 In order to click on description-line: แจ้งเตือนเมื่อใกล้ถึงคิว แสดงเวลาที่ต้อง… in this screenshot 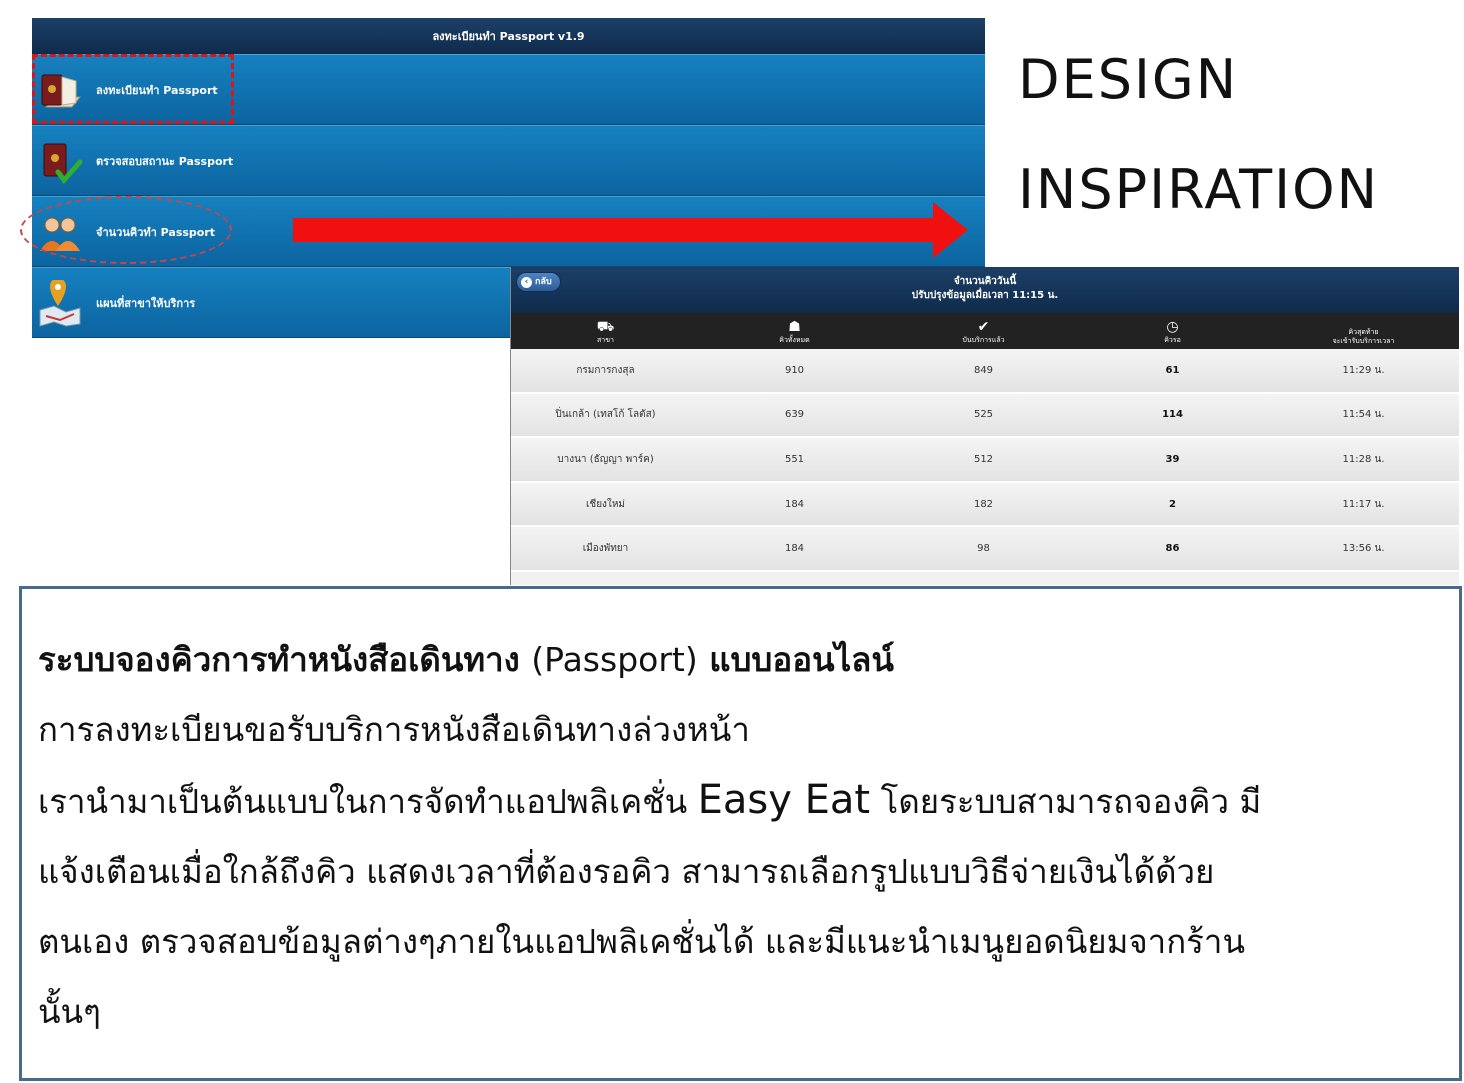, I will do `click(626, 871)`.